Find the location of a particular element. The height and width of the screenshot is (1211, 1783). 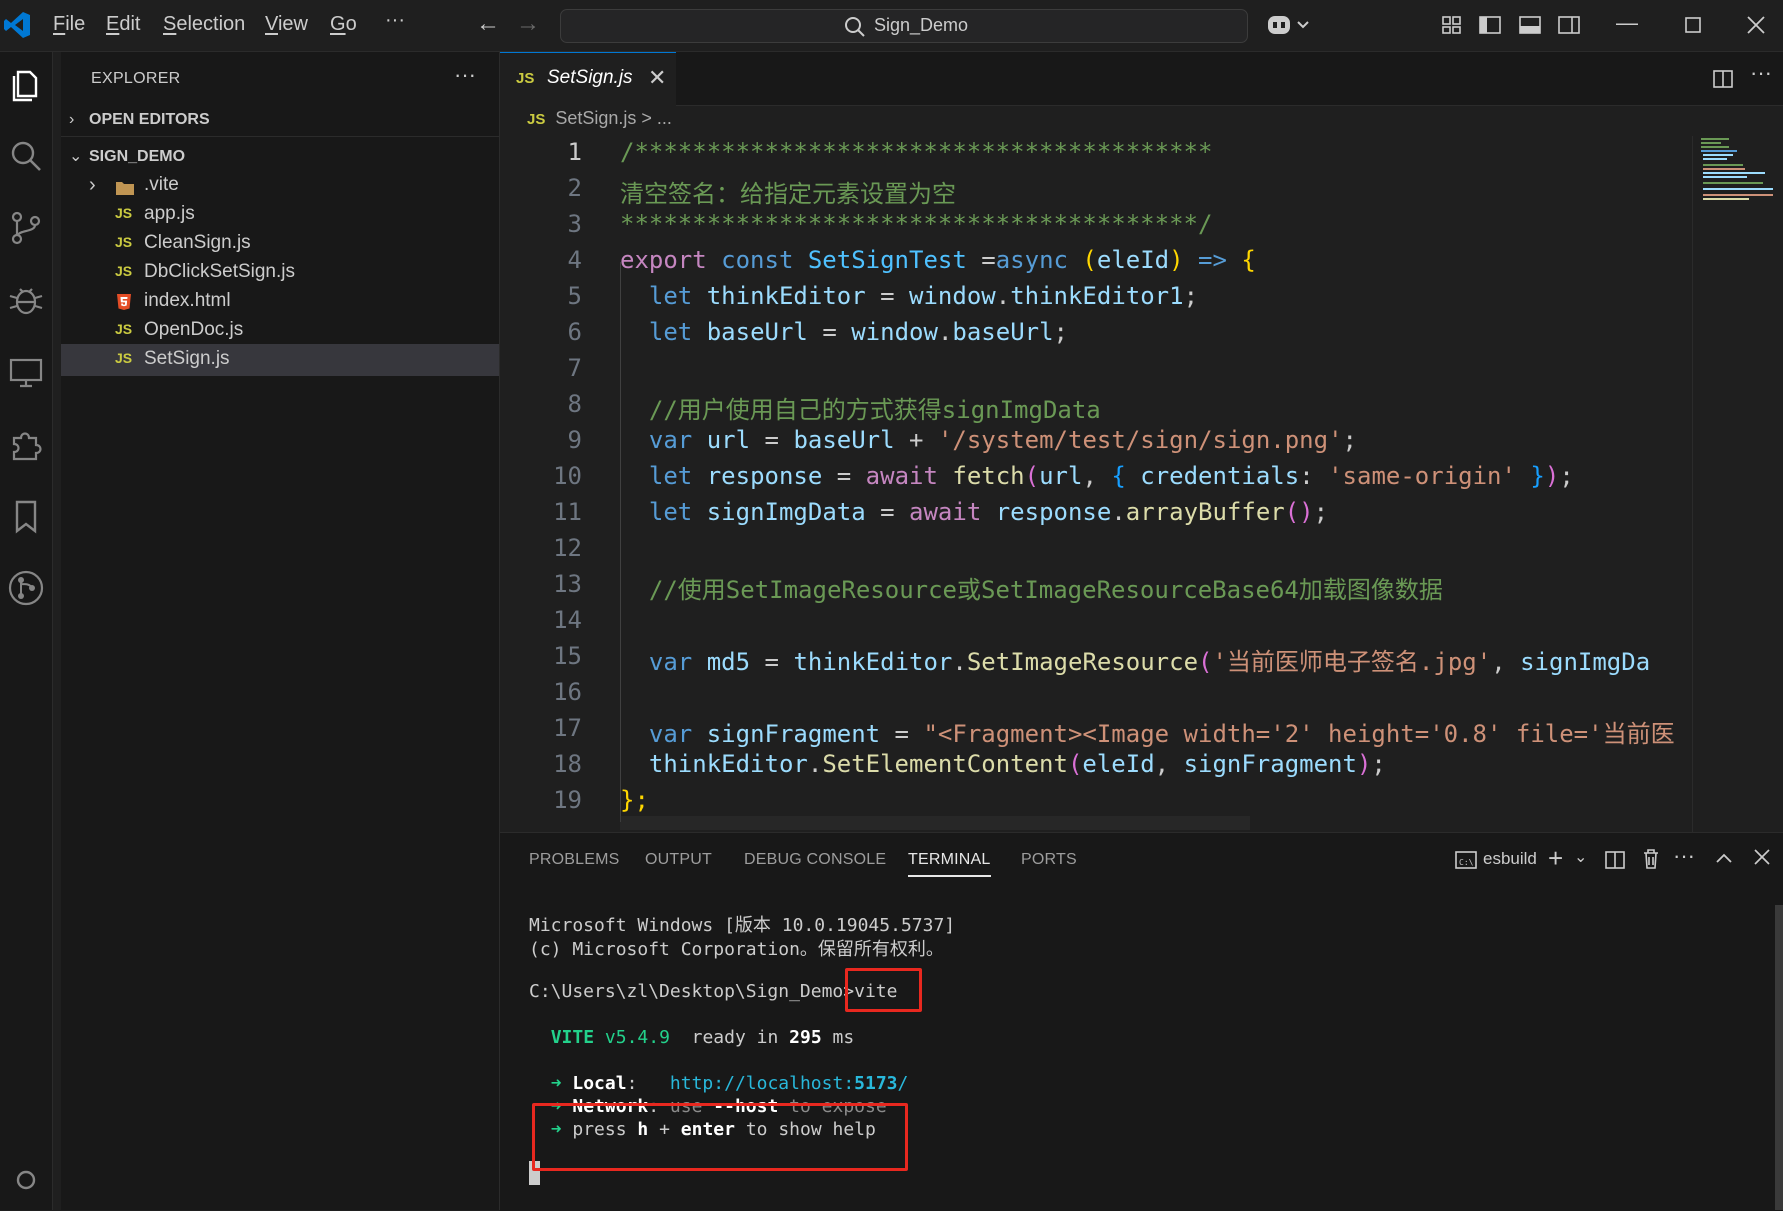

terminal-local-url: ➜ Local: http://localhost:5173/ is located at coordinates (729, 1083).